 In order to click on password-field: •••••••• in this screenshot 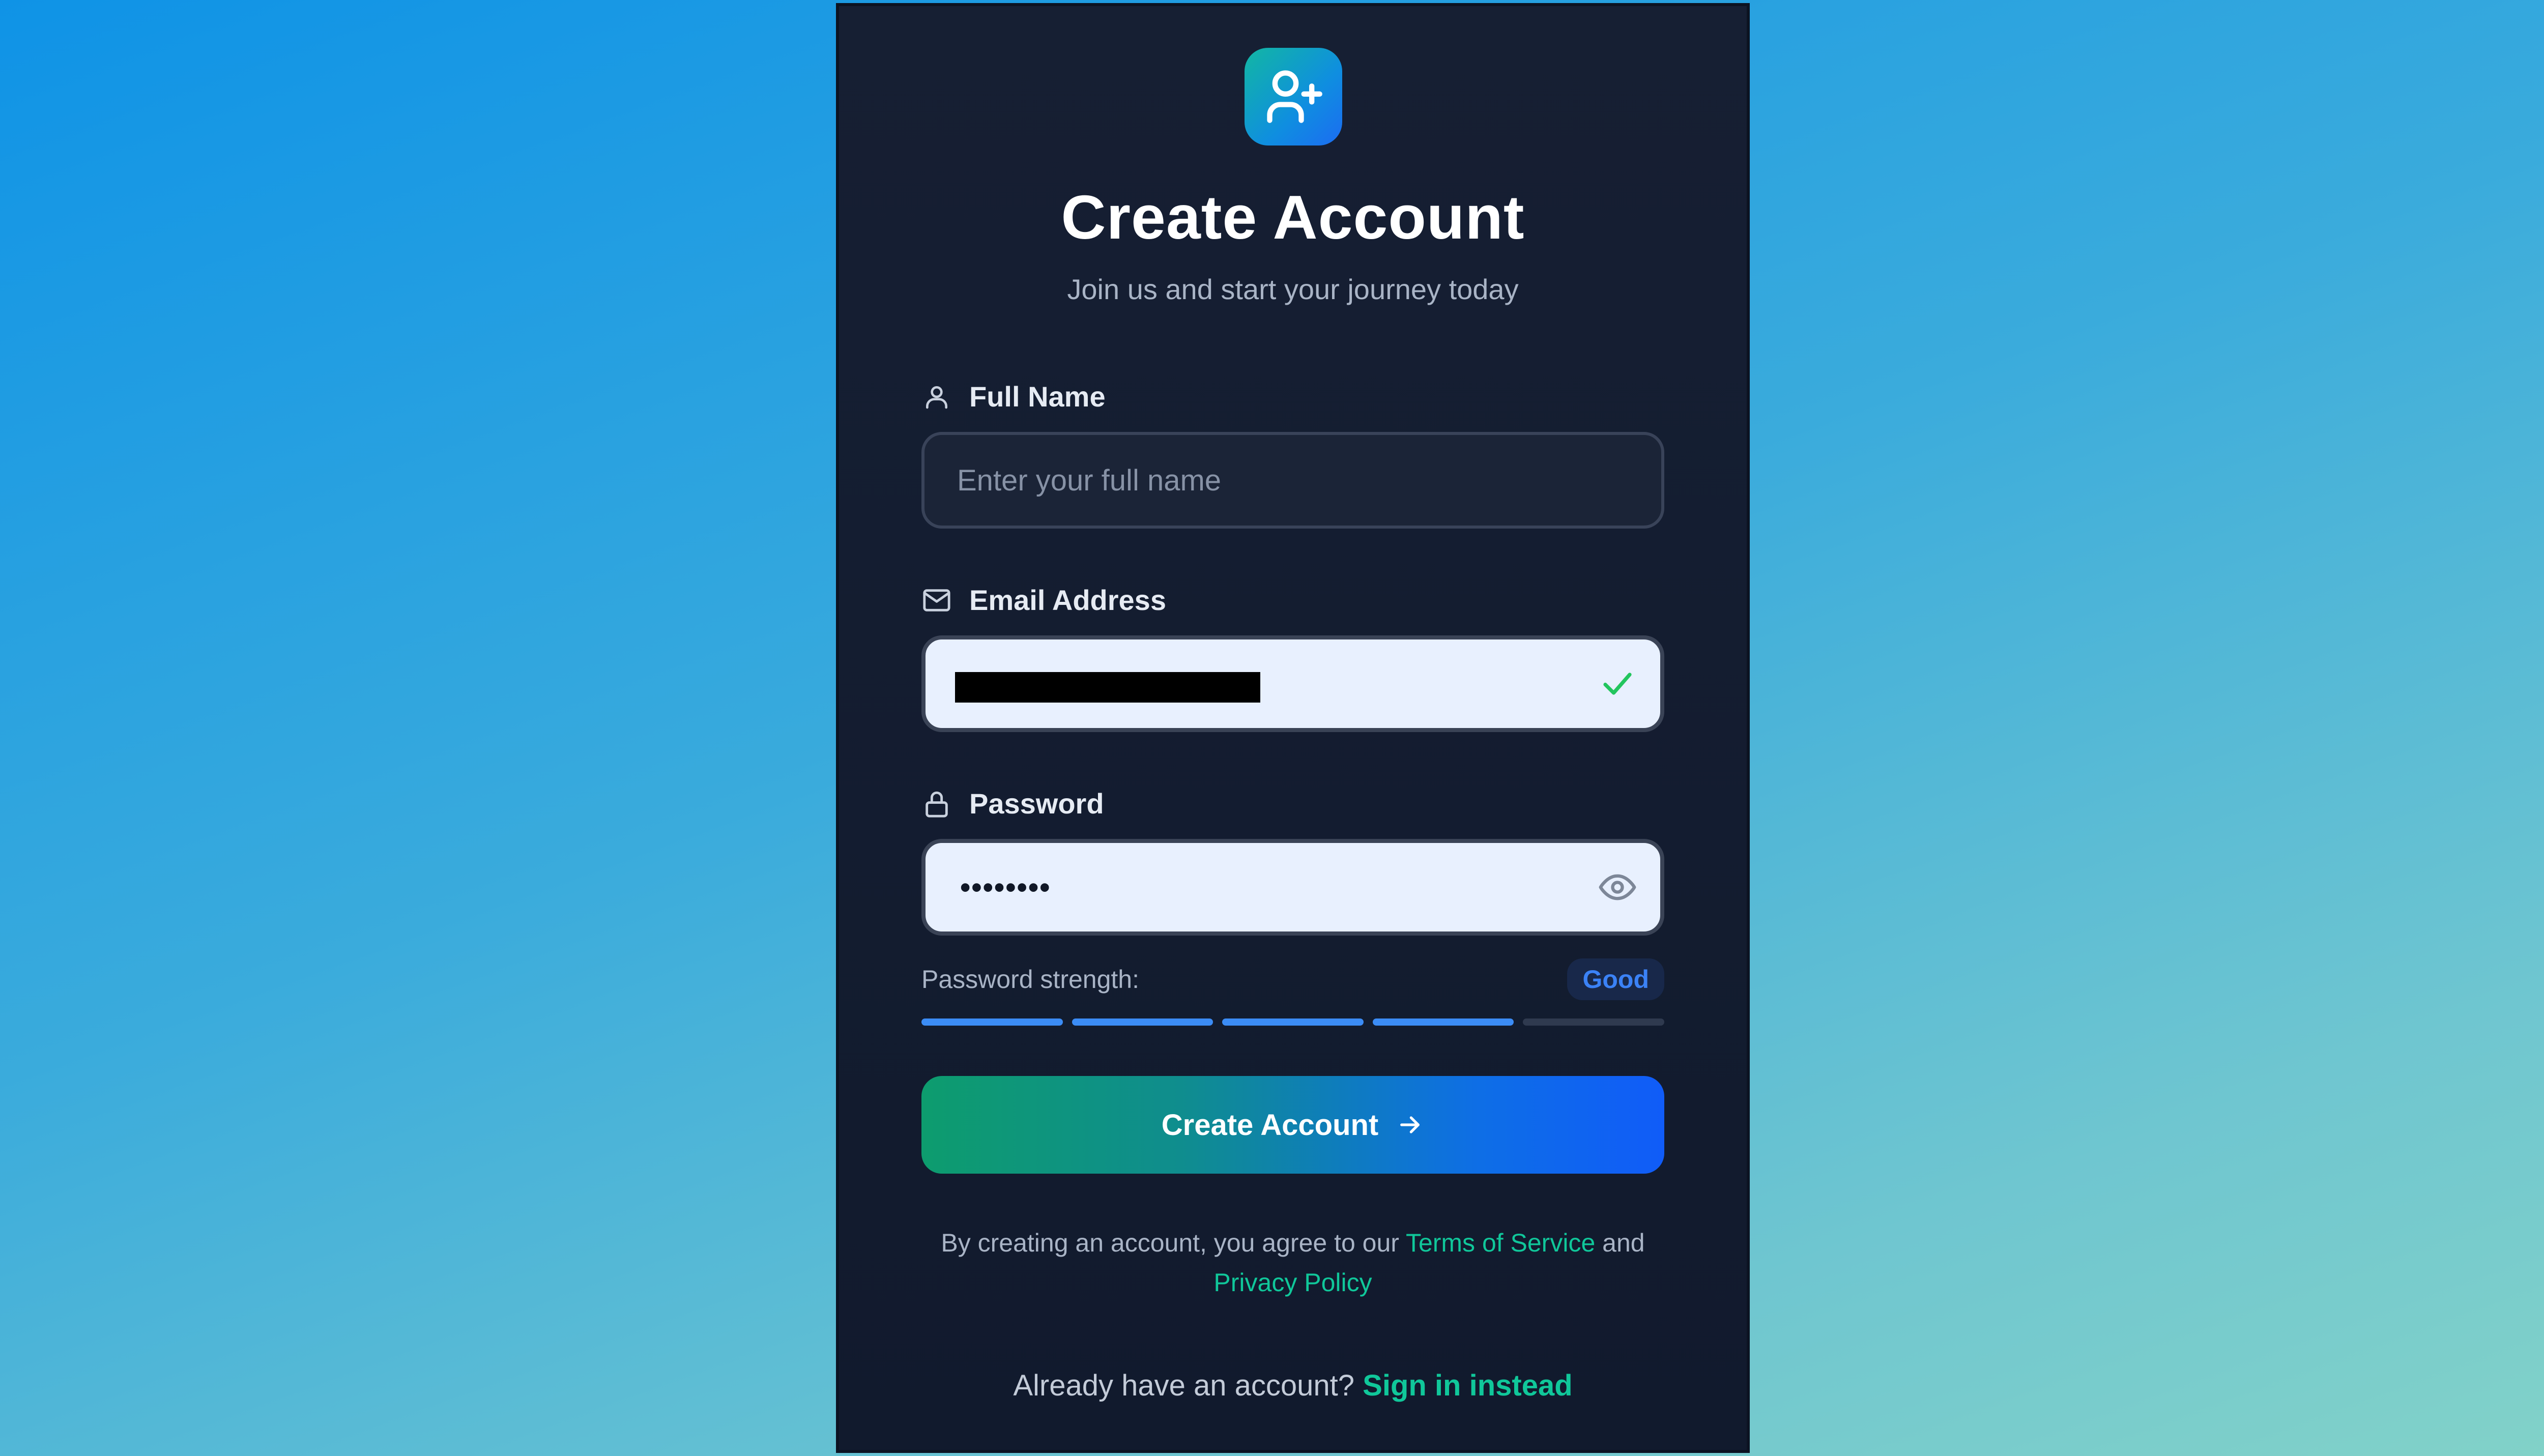, I will do `click(1292, 887)`.